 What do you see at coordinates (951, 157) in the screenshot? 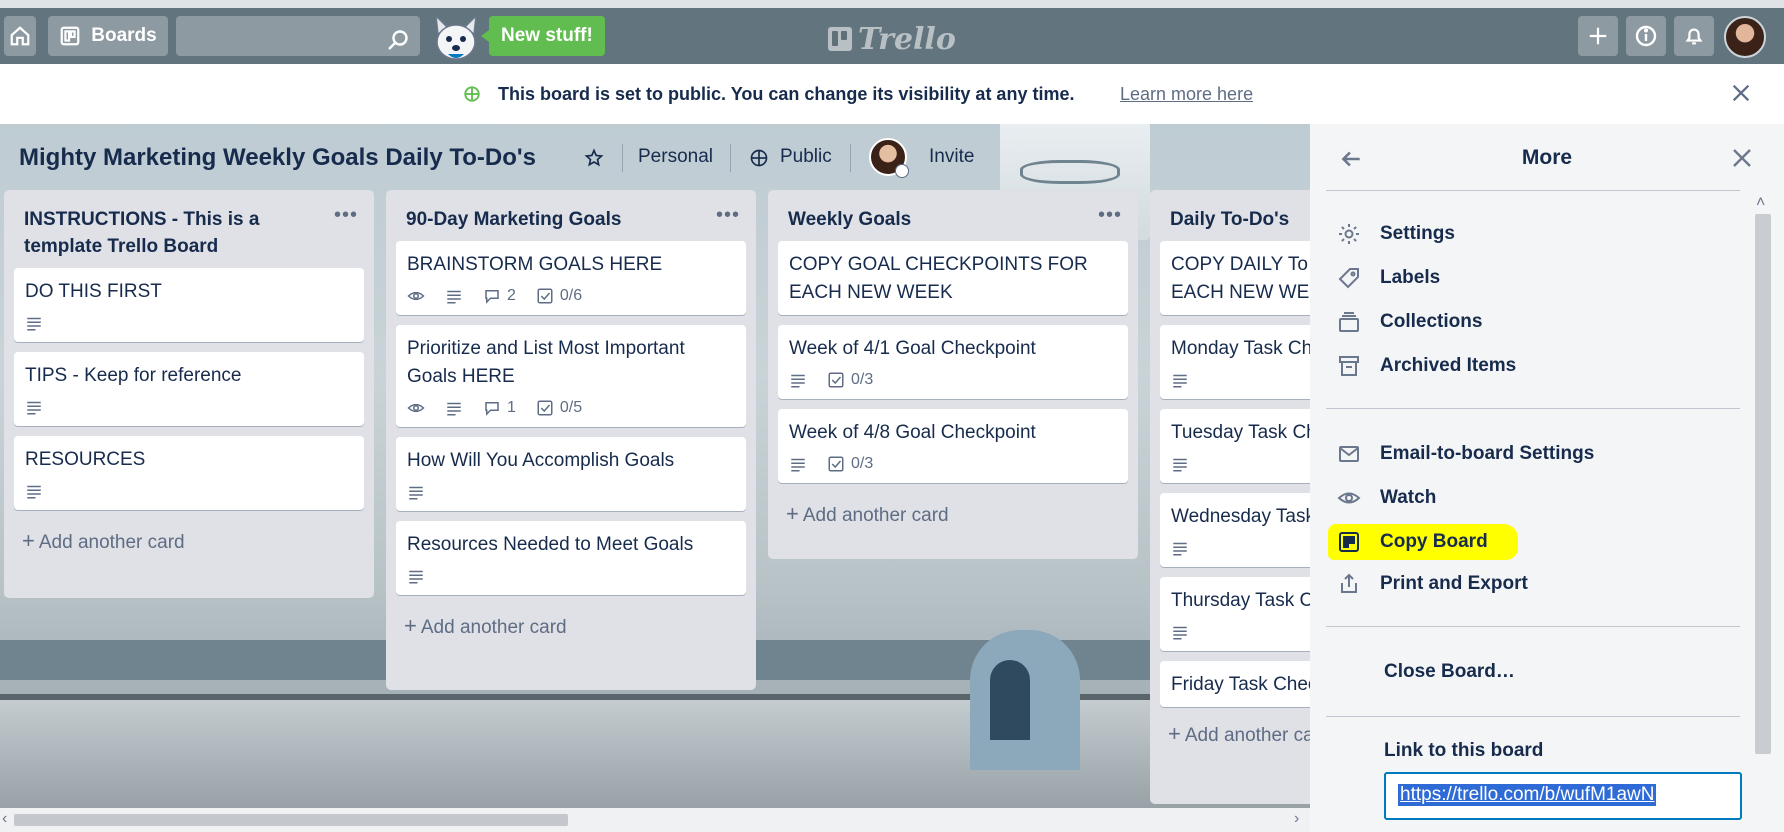
I see `invite-button: Invite` at bounding box center [951, 157].